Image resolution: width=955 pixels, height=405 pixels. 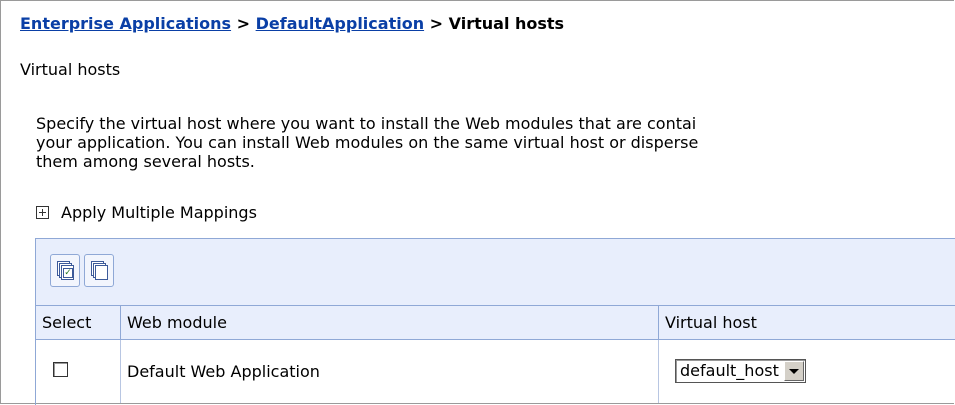 I want to click on table-header-row: Select Web module Virtual host, so click(x=495, y=322).